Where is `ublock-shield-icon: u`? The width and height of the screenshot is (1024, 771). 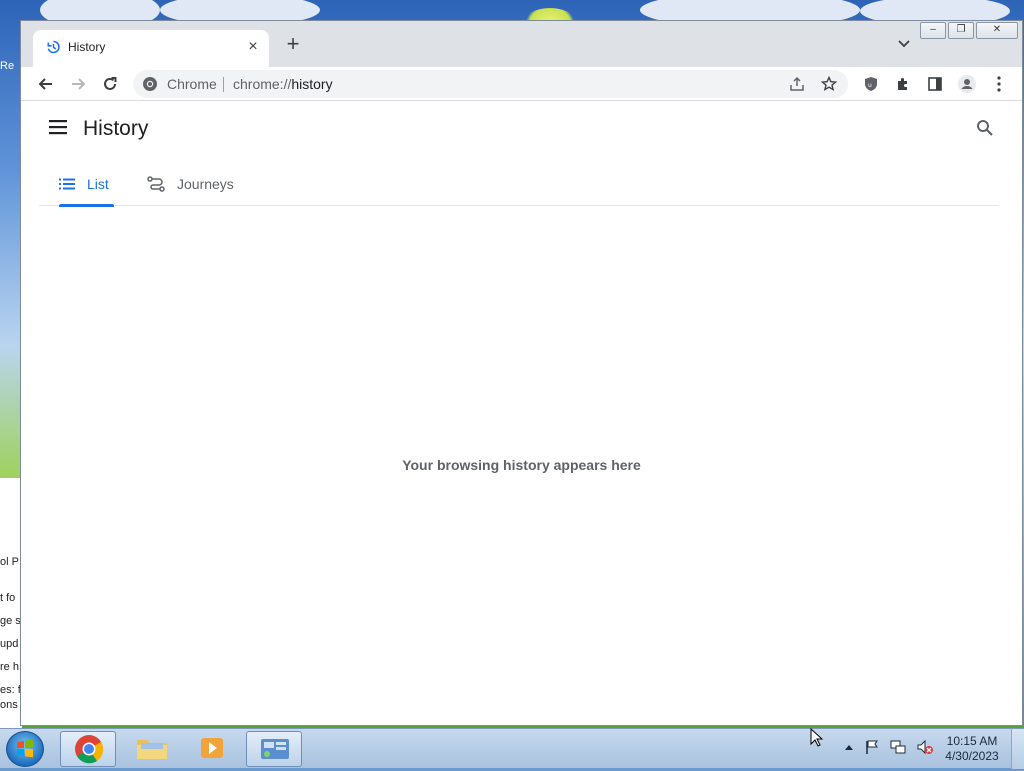 ublock-shield-icon: u is located at coordinates (871, 84).